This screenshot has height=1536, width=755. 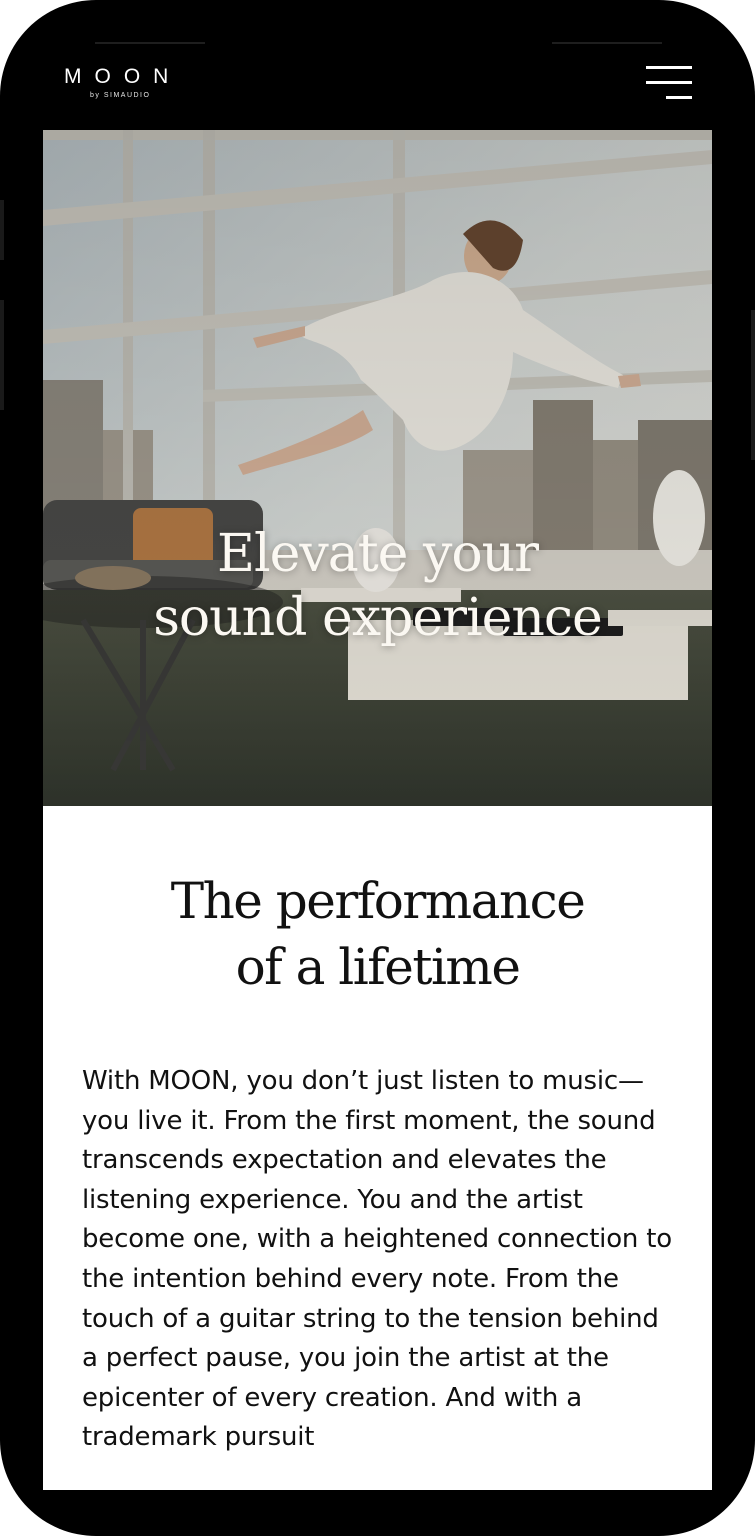 What do you see at coordinates (378, 967) in the screenshot?
I see `section-title-line: of a lifetime` at bounding box center [378, 967].